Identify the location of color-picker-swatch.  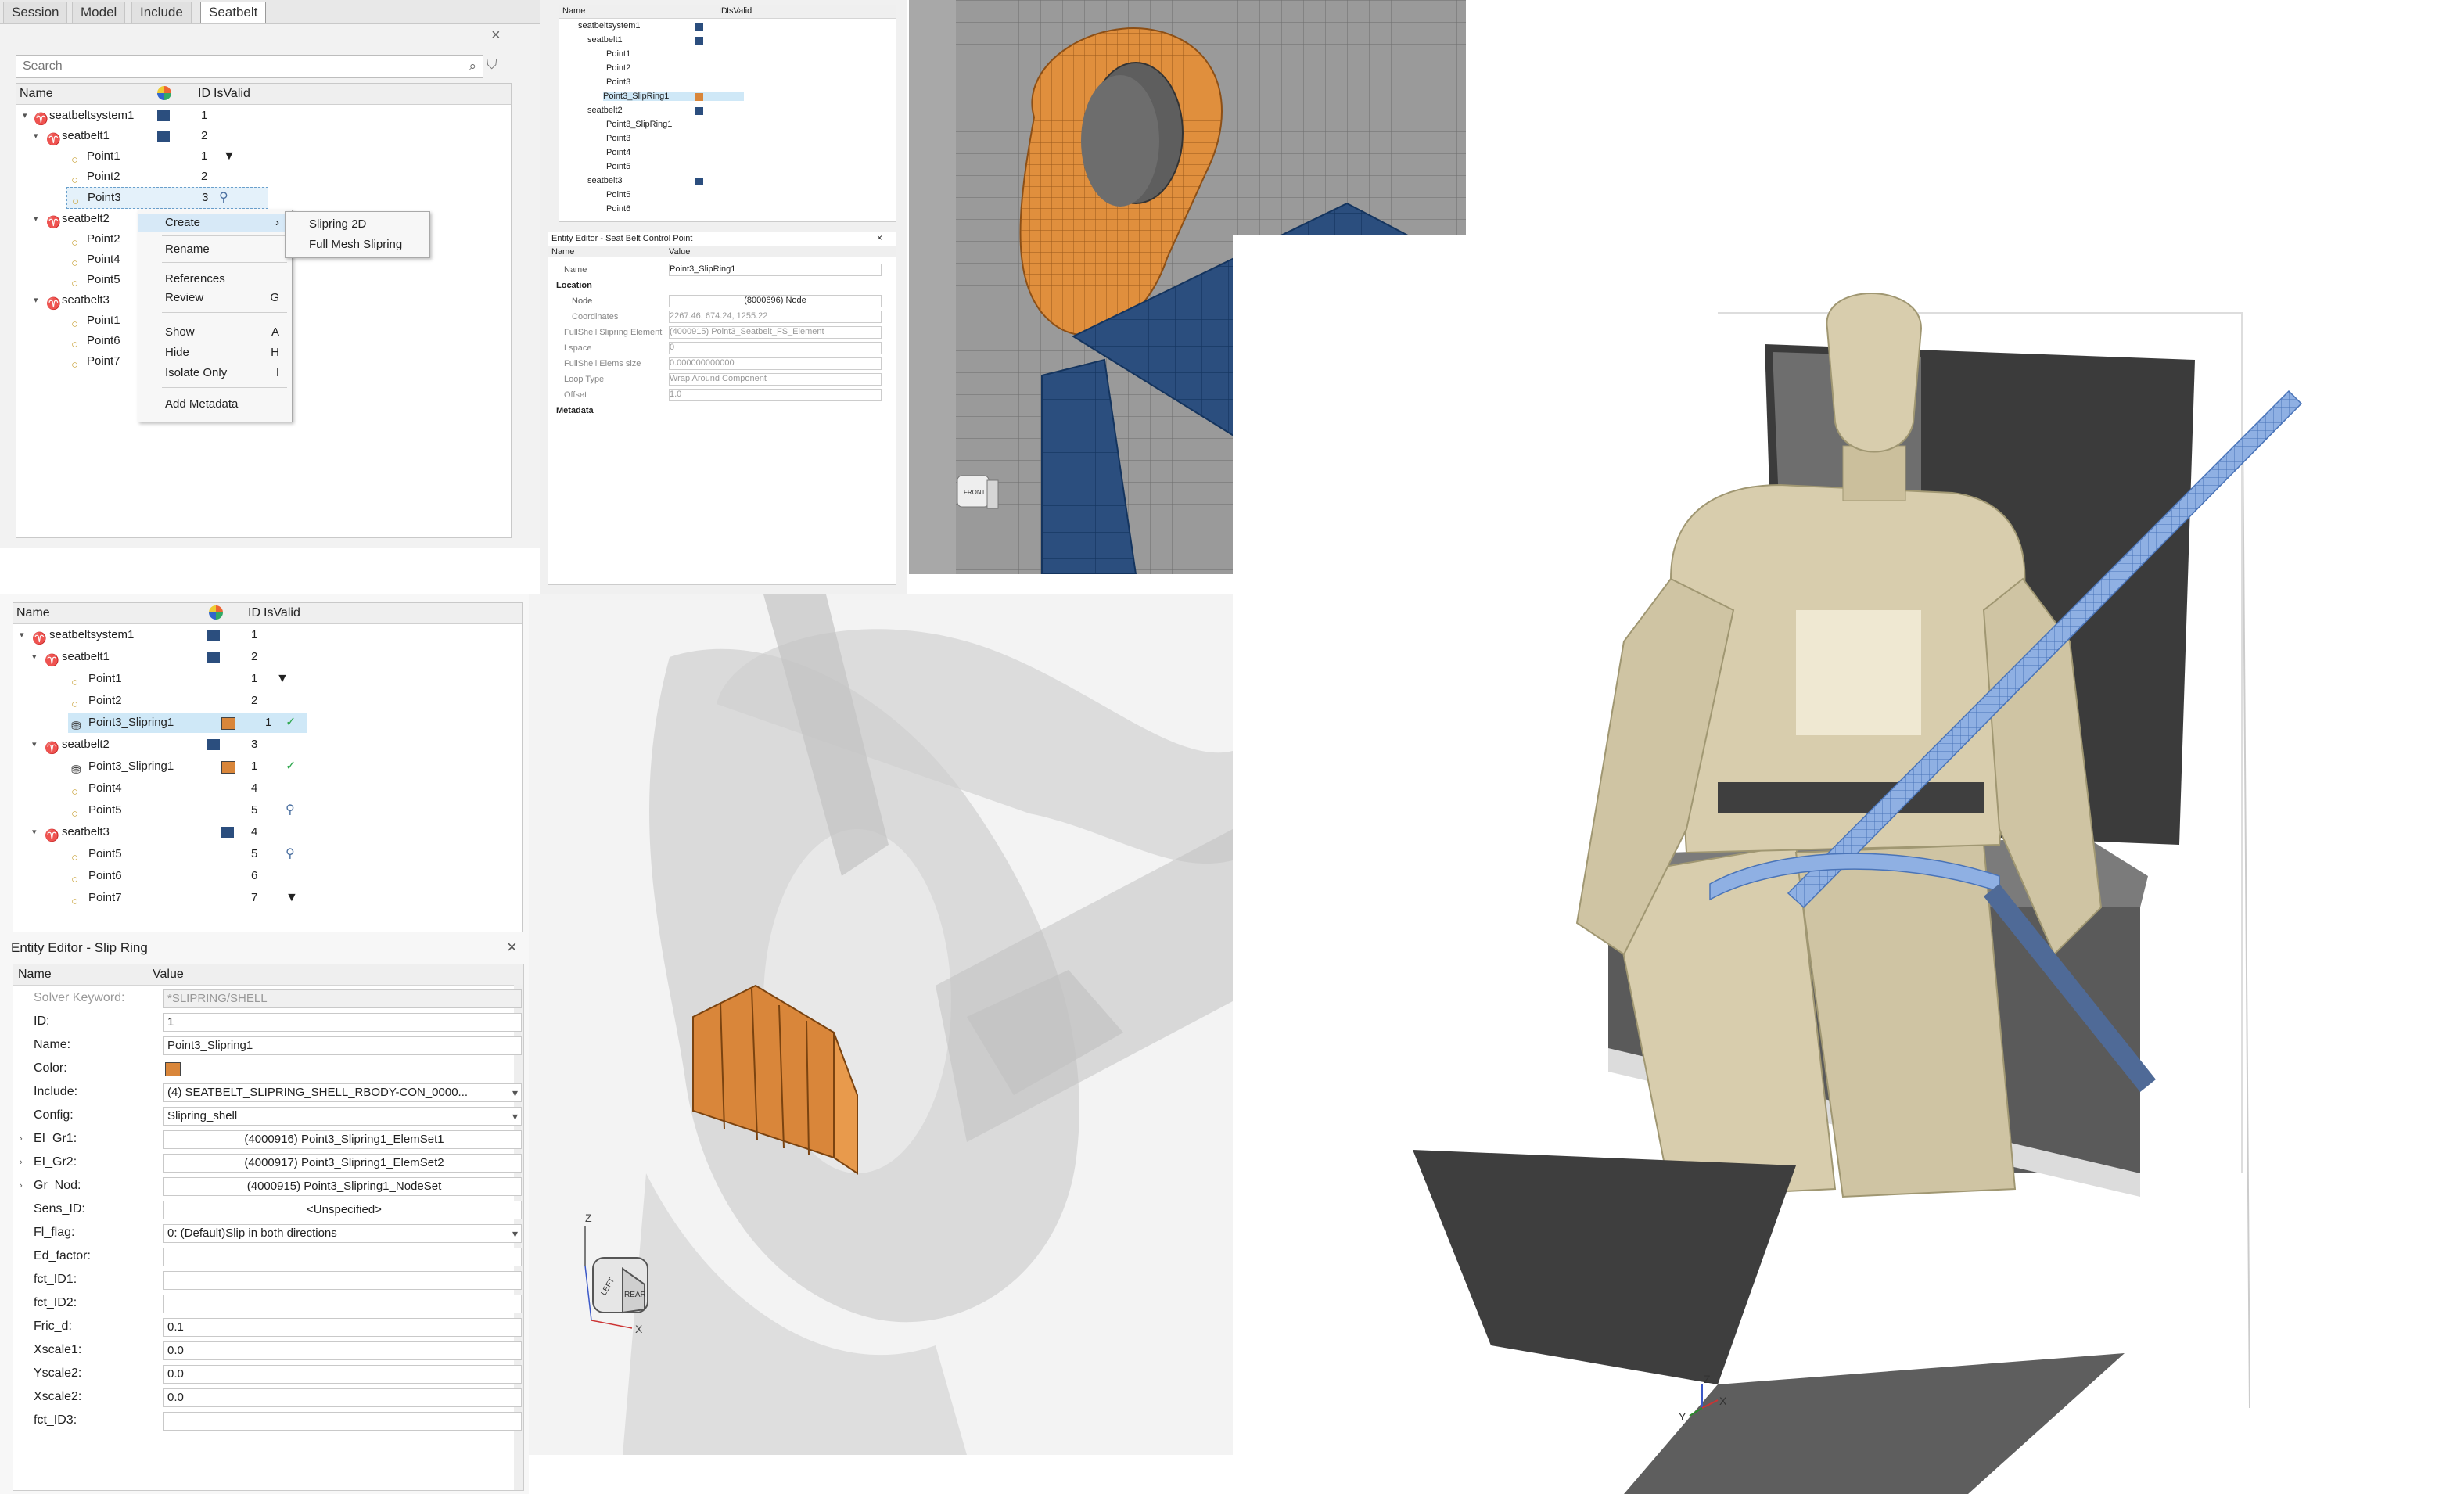
(173, 1069).